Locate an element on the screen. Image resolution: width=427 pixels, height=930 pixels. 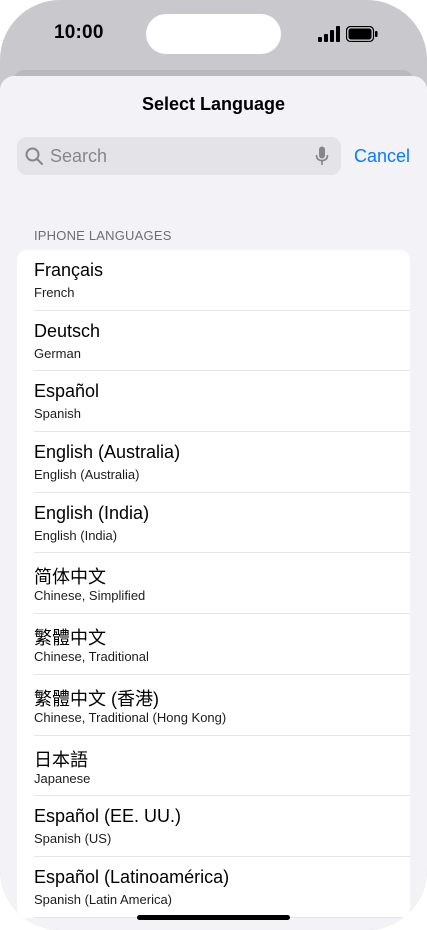
section-header: IPHONE LANGUAGES is located at coordinates (103, 235).